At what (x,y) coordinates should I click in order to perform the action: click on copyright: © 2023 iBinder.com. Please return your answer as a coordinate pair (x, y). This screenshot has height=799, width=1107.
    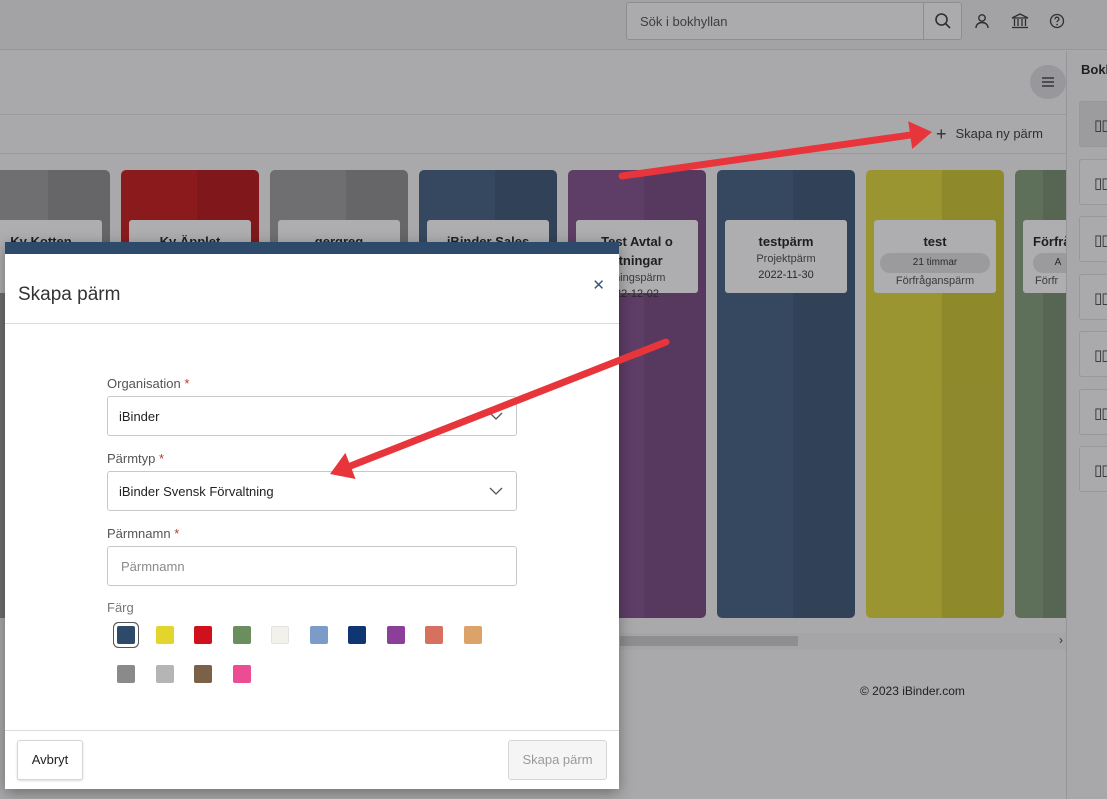
    Looking at the image, I should click on (912, 691).